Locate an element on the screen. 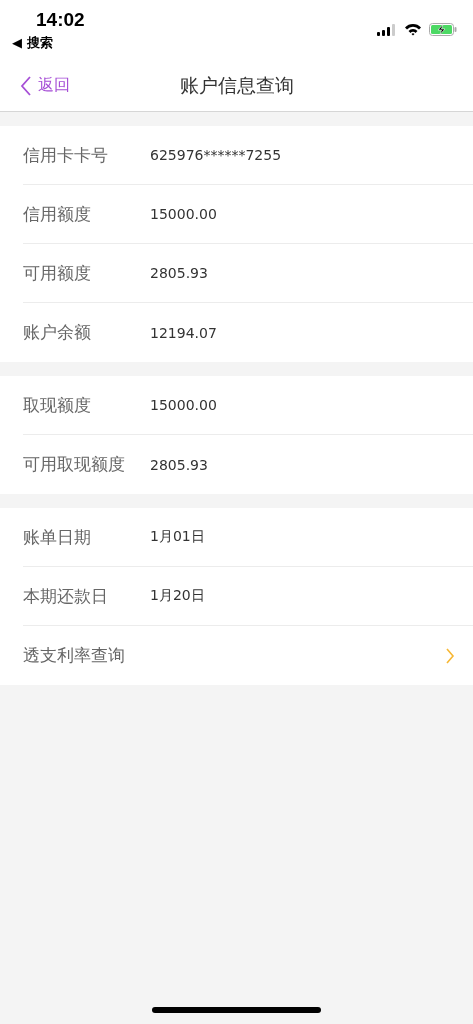  menu-item: 透支利率查询 is located at coordinates (248, 655).